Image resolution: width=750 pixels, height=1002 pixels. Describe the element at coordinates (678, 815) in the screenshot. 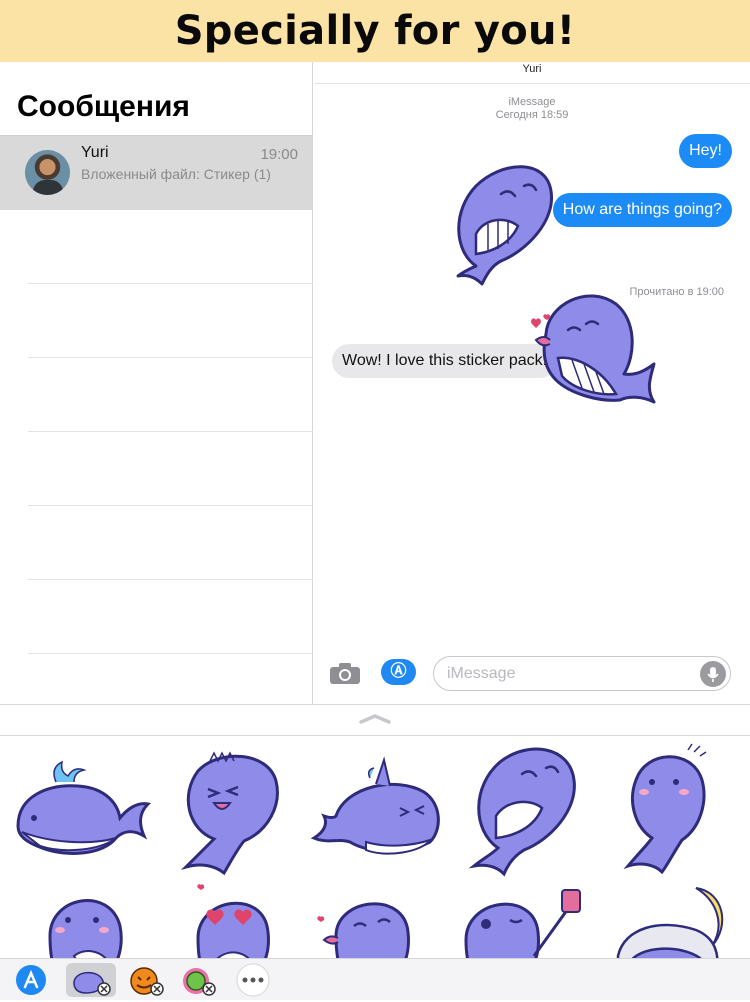

I see `sticker-whale-shy` at that location.